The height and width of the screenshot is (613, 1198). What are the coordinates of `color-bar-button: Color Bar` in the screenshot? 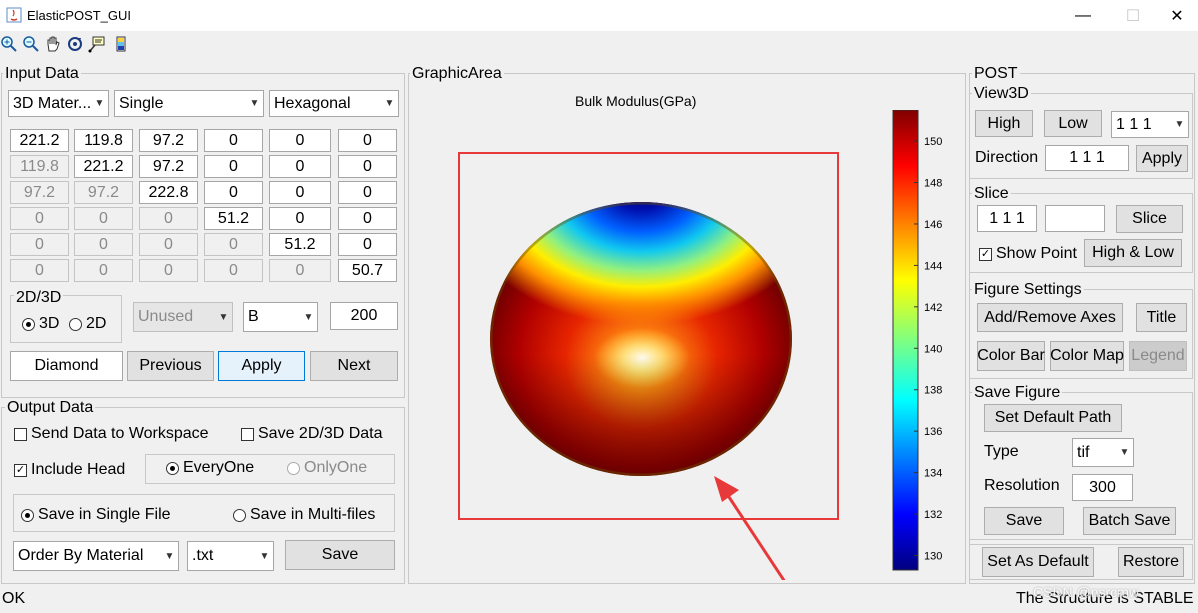 It's located at (1011, 356).